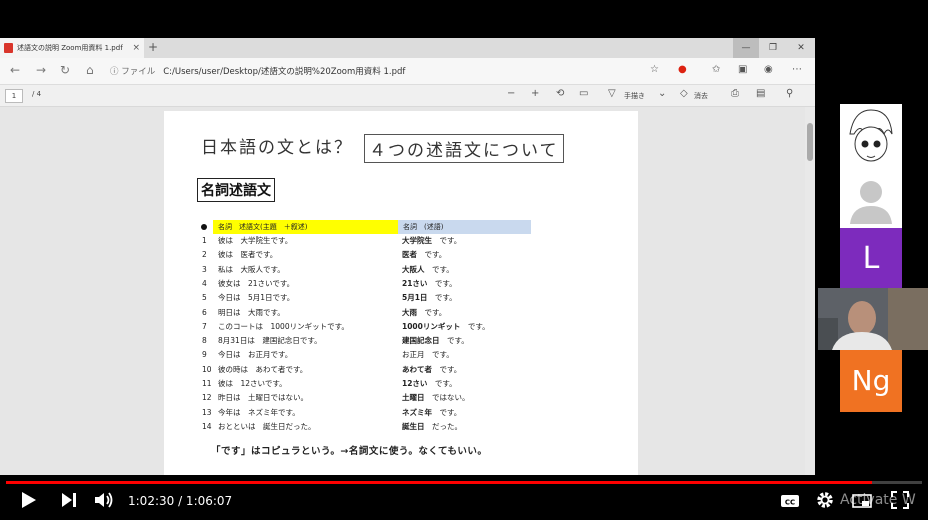 The width and height of the screenshot is (928, 520). I want to click on table-row: 2 彼は 医者です。 医者 です。, so click(412, 255).